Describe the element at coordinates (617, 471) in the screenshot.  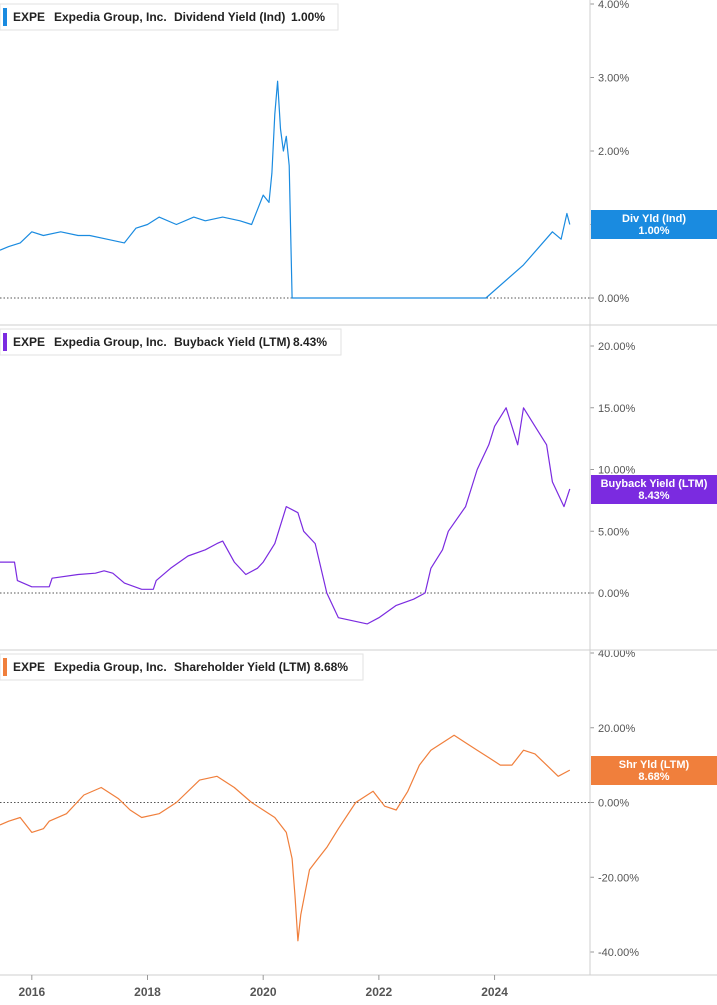
I see `buyback-y-tick-label: 10.00%` at that location.